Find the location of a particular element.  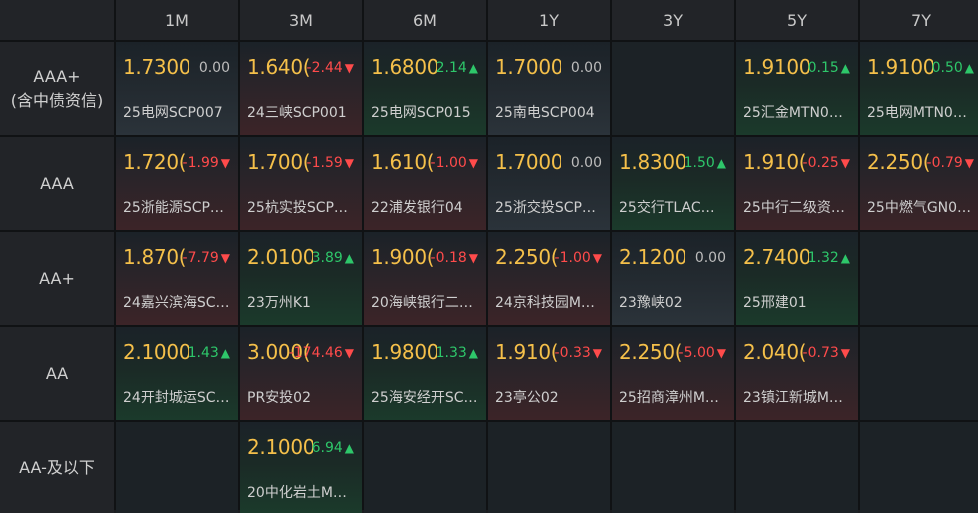

yield-value: 2.7400 is located at coordinates (776, 257).